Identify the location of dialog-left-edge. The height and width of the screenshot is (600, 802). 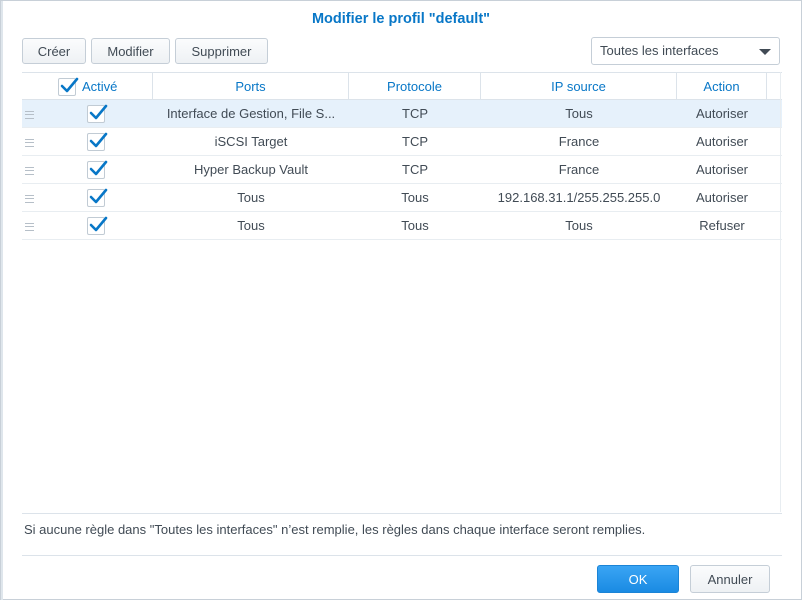
(2, 300).